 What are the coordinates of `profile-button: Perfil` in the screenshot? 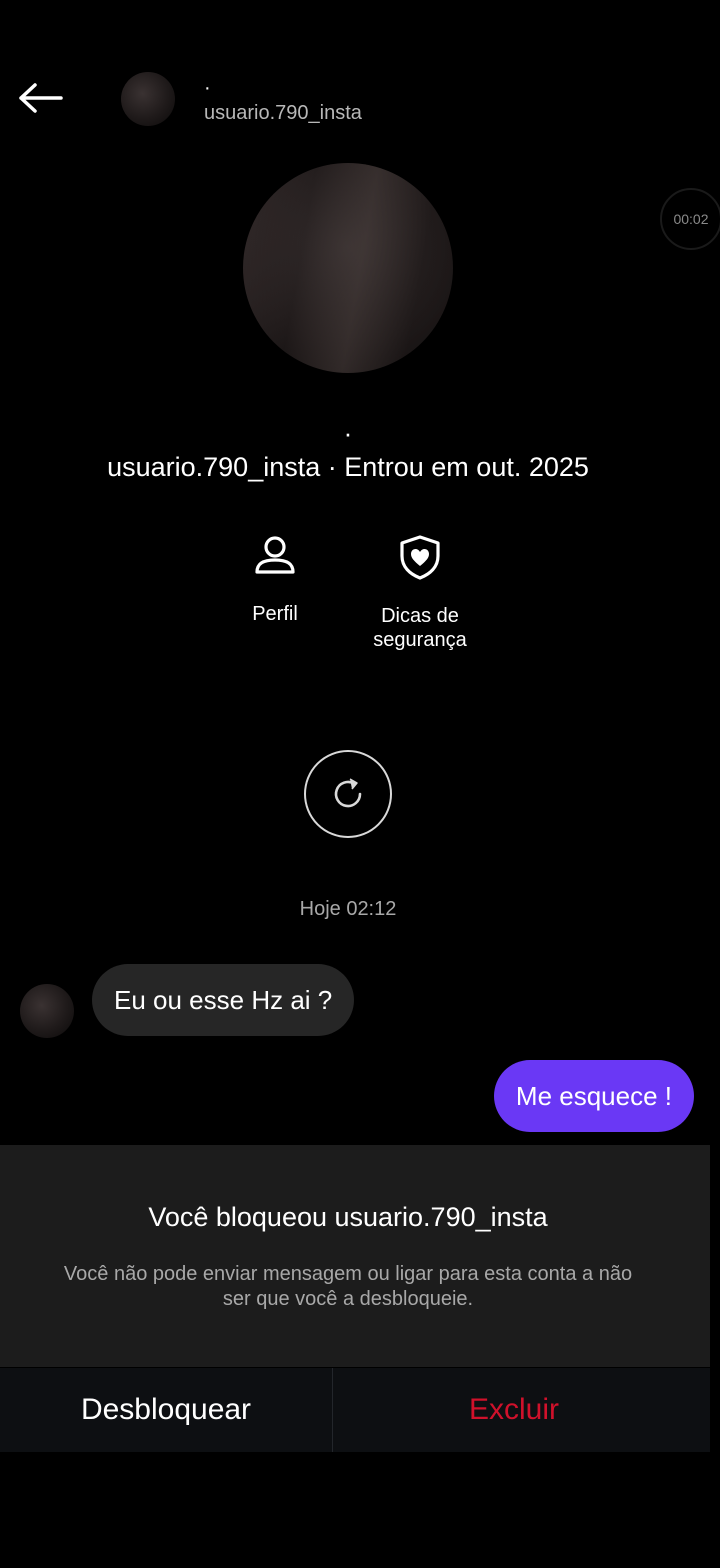 It's located at (275, 580).